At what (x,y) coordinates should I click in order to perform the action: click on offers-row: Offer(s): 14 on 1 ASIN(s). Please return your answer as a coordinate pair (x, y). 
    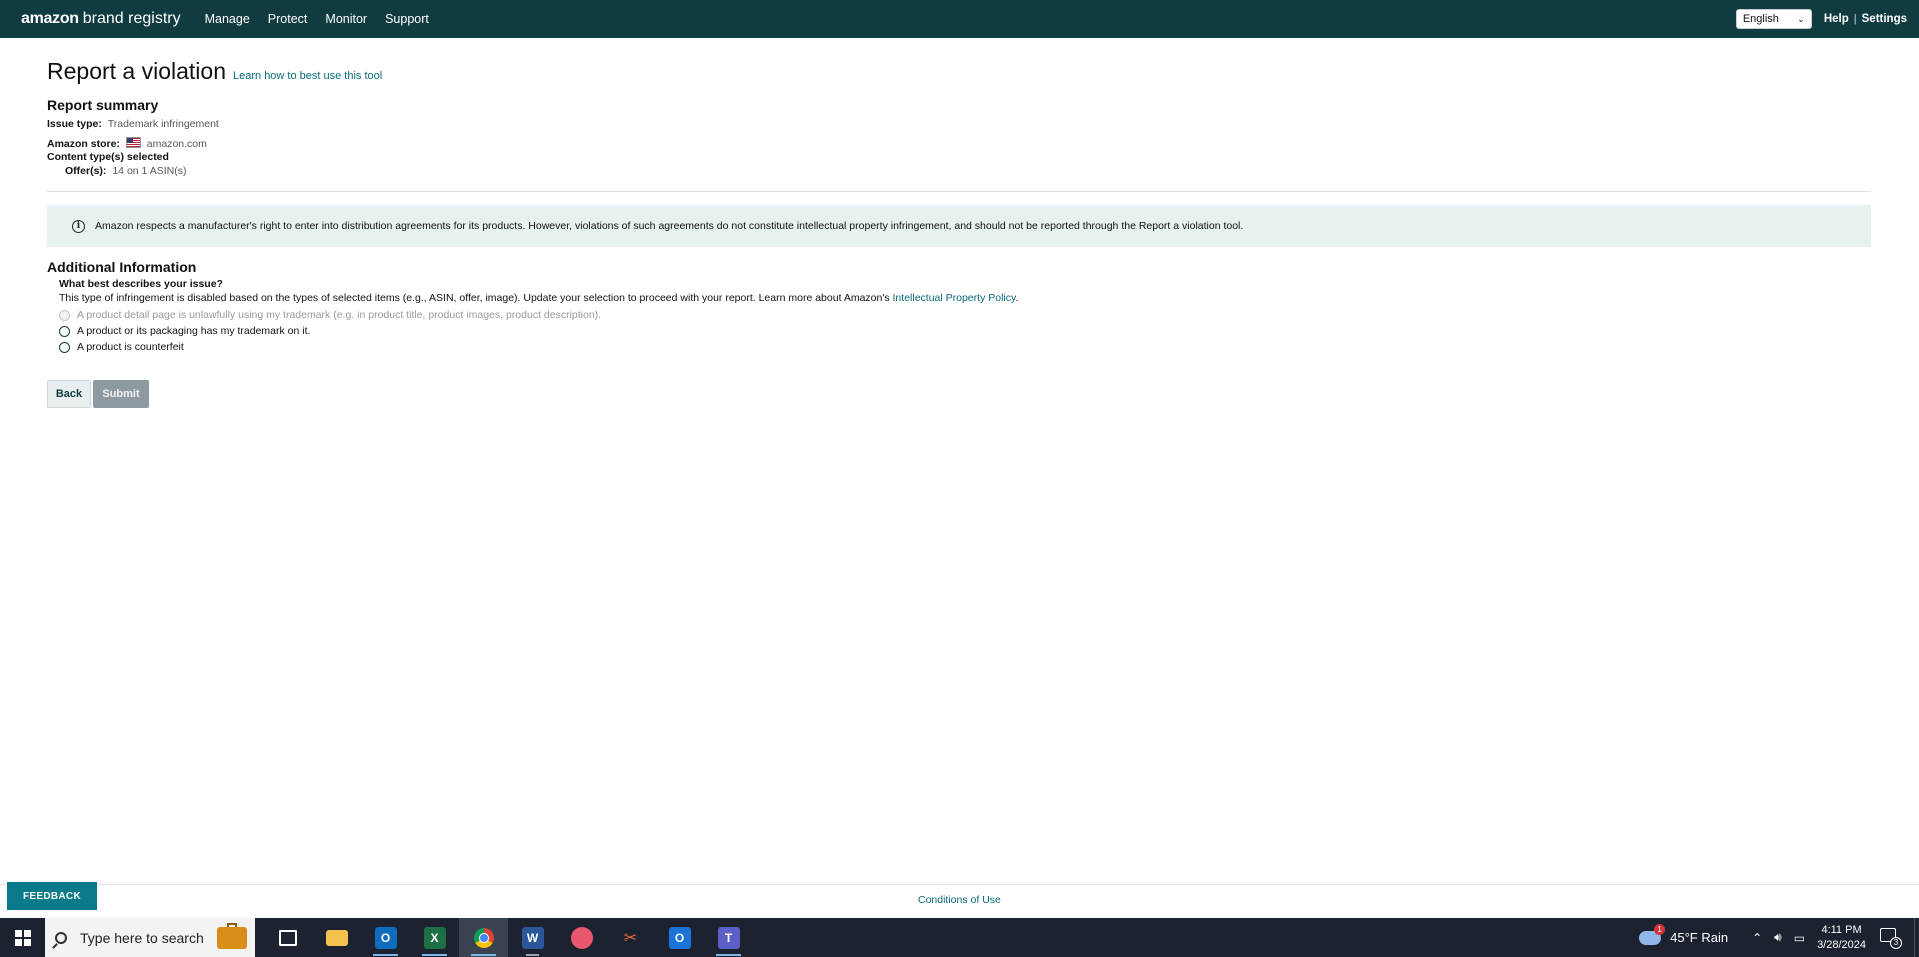
    Looking at the image, I should click on (125, 171).